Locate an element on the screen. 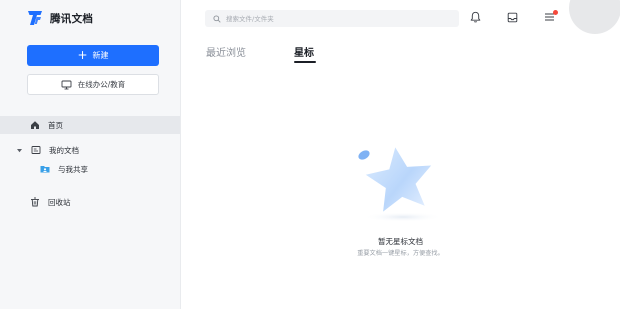  sidebar-item-trash: 回收站 is located at coordinates (90, 202).